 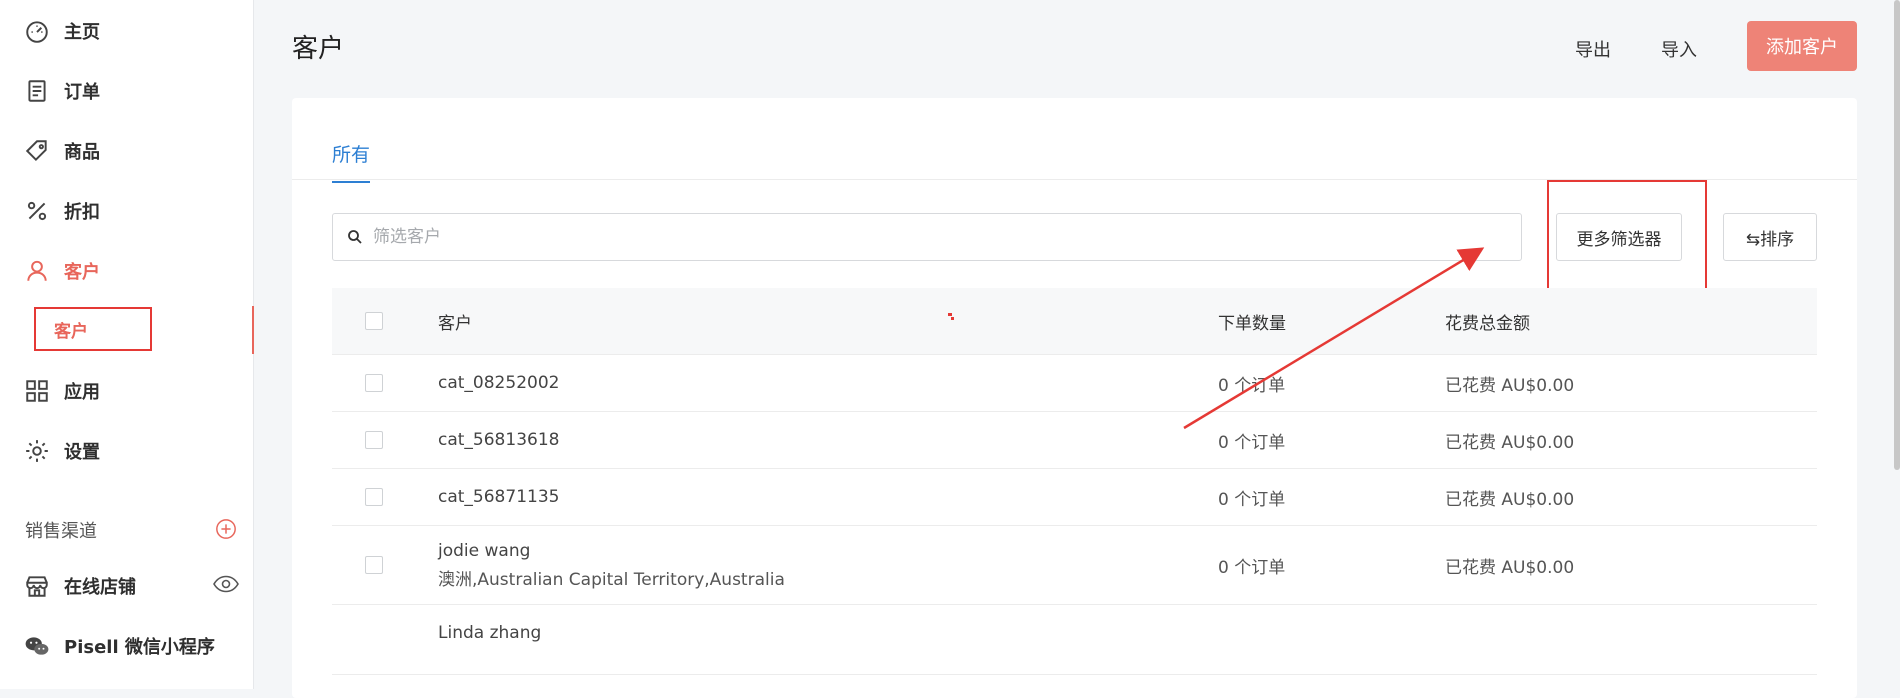 I want to click on table-row: cat_56871135 0 个订单 已花费 AU$0.00, so click(x=1074, y=497).